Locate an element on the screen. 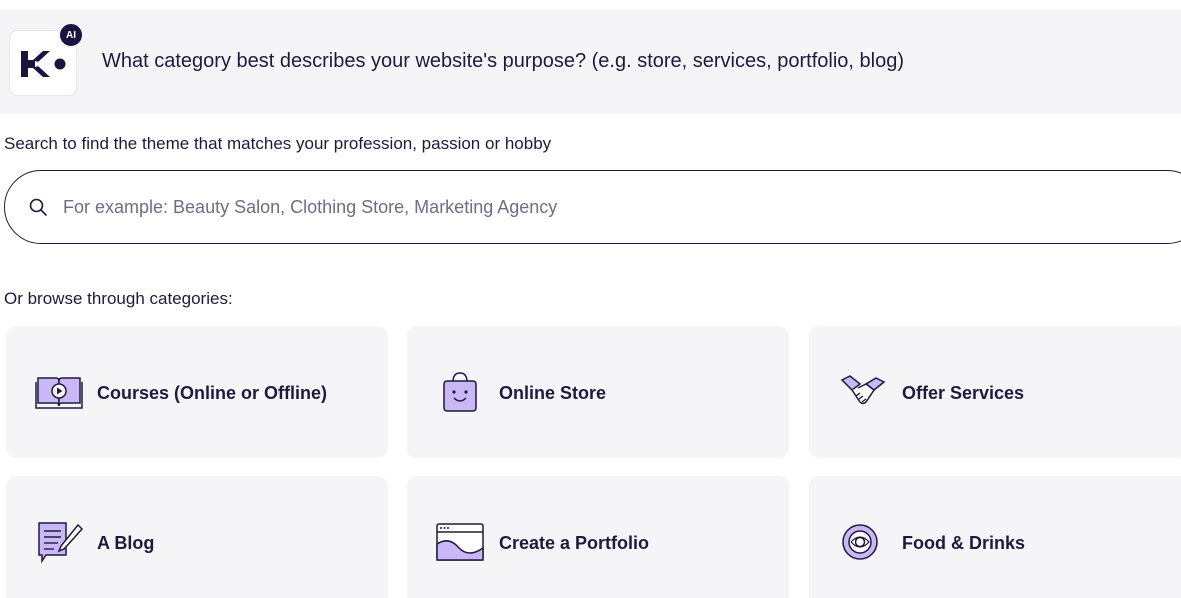 This screenshot has width=1181, height=598. category-label: Create a Portfolio is located at coordinates (574, 543).